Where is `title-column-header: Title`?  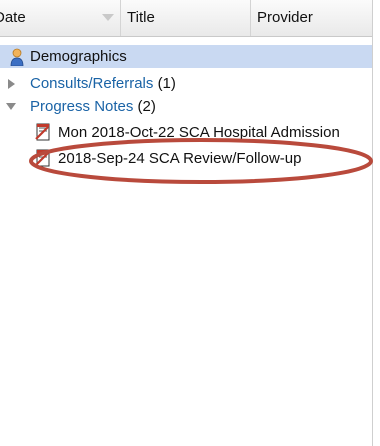
title-column-header: Title is located at coordinates (185, 18).